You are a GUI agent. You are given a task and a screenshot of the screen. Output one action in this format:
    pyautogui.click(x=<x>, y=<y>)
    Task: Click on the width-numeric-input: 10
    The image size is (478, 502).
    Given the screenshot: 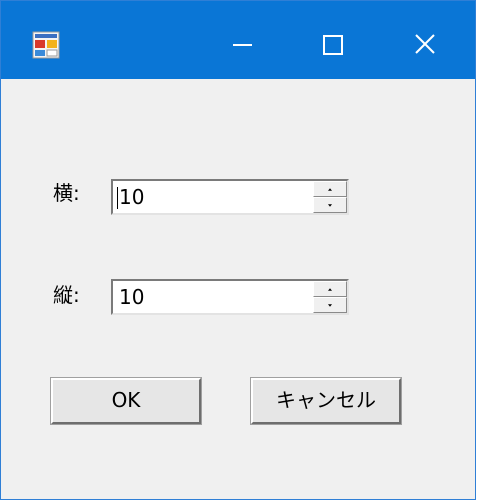 What is the action you would take?
    pyautogui.click(x=230, y=197)
    